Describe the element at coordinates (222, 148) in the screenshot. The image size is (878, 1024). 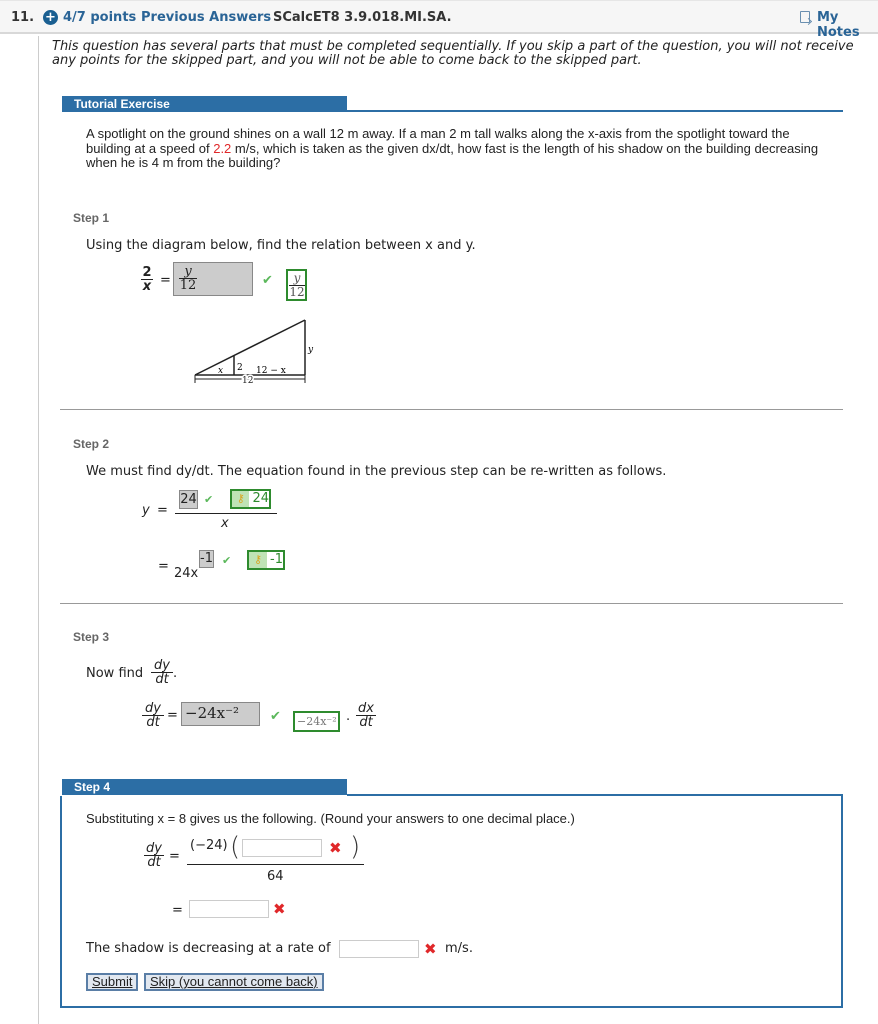
I see `speed-value: 2.2` at that location.